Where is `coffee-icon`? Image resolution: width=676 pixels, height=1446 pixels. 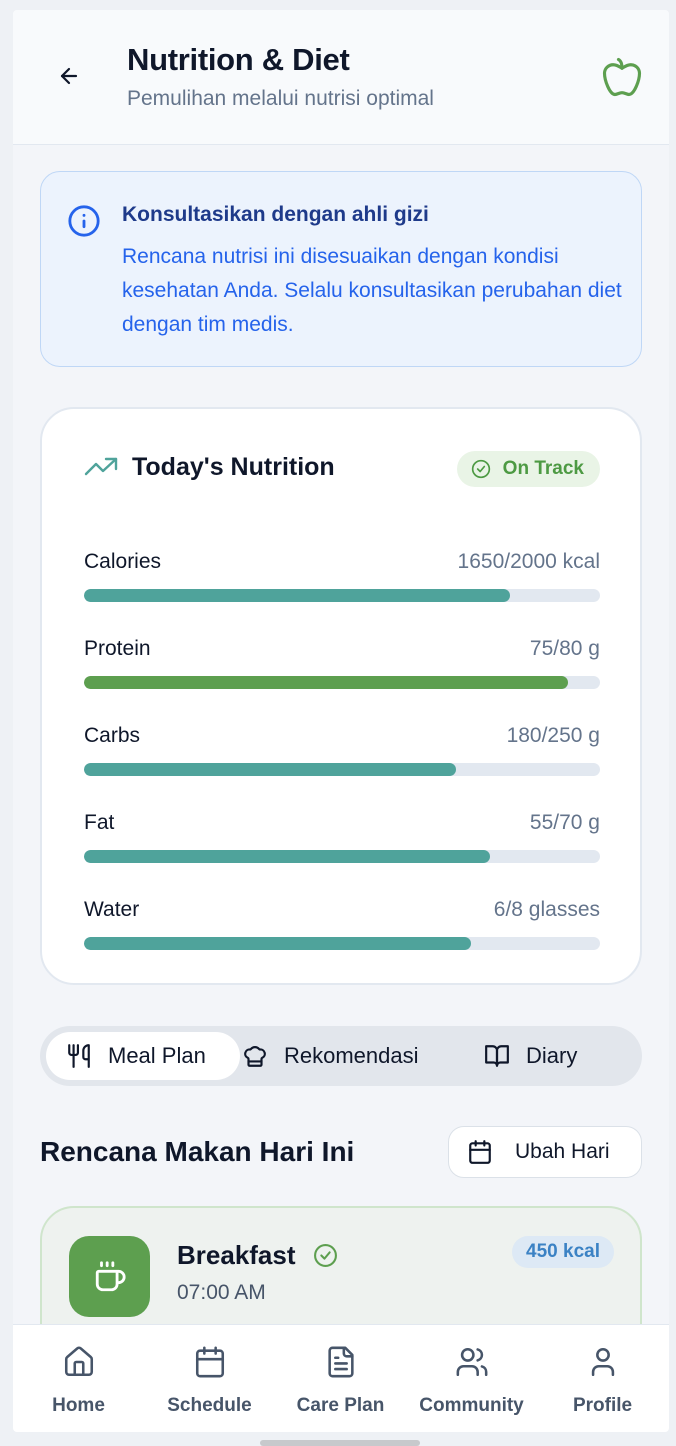 coffee-icon is located at coordinates (110, 1275).